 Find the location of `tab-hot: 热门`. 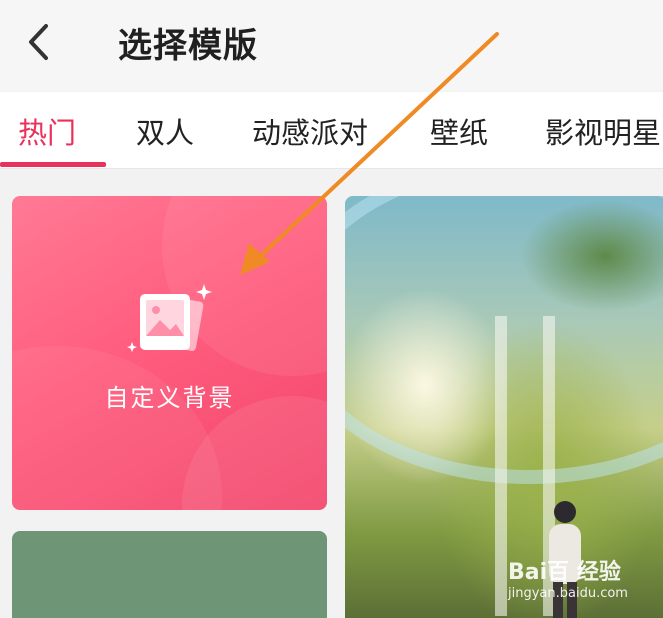

tab-hot: 热门 is located at coordinates (47, 131).